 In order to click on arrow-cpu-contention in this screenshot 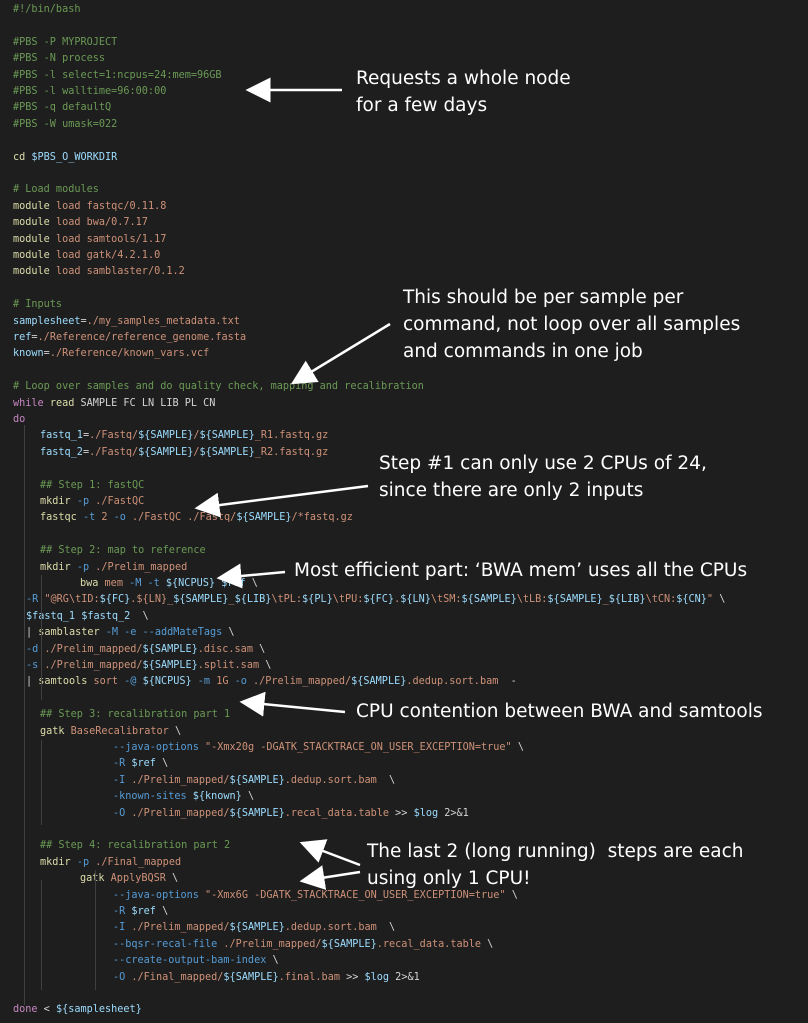, I will do `click(292, 704)`.